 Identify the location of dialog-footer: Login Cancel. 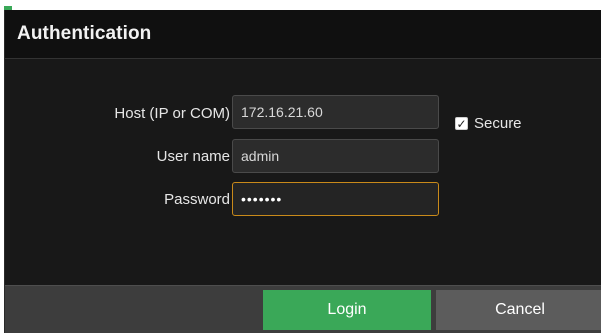
(303, 309).